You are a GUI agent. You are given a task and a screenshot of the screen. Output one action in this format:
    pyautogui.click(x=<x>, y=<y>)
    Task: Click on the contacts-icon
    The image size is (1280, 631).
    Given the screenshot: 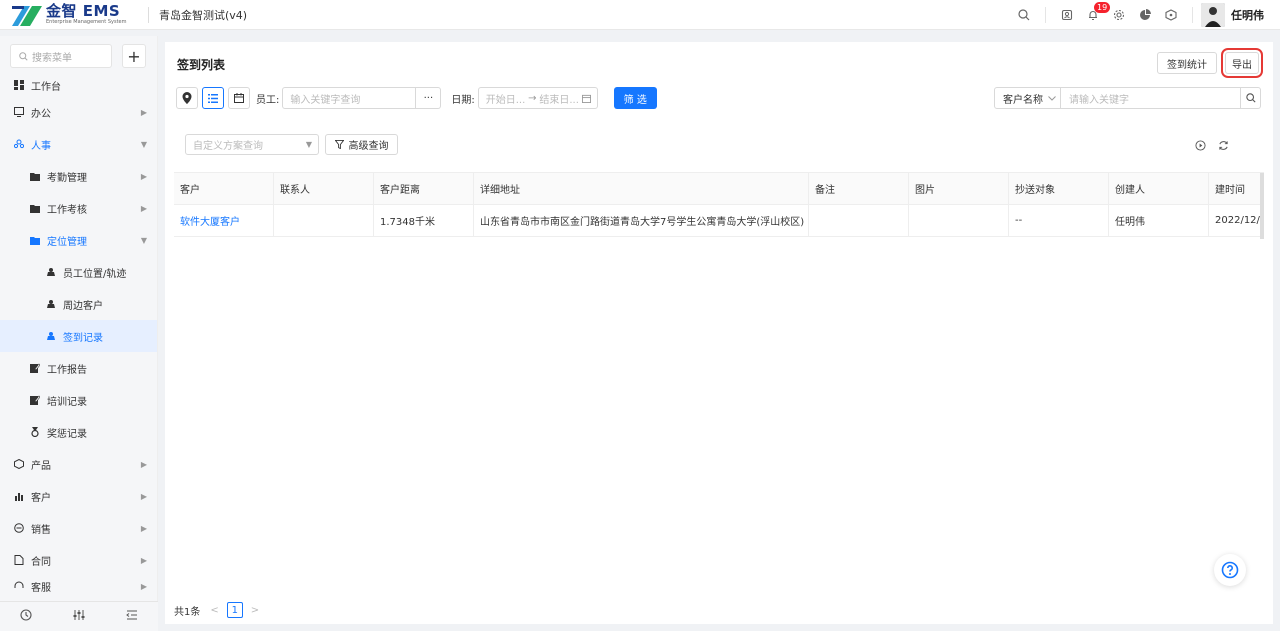 What is the action you would take?
    pyautogui.click(x=1067, y=15)
    